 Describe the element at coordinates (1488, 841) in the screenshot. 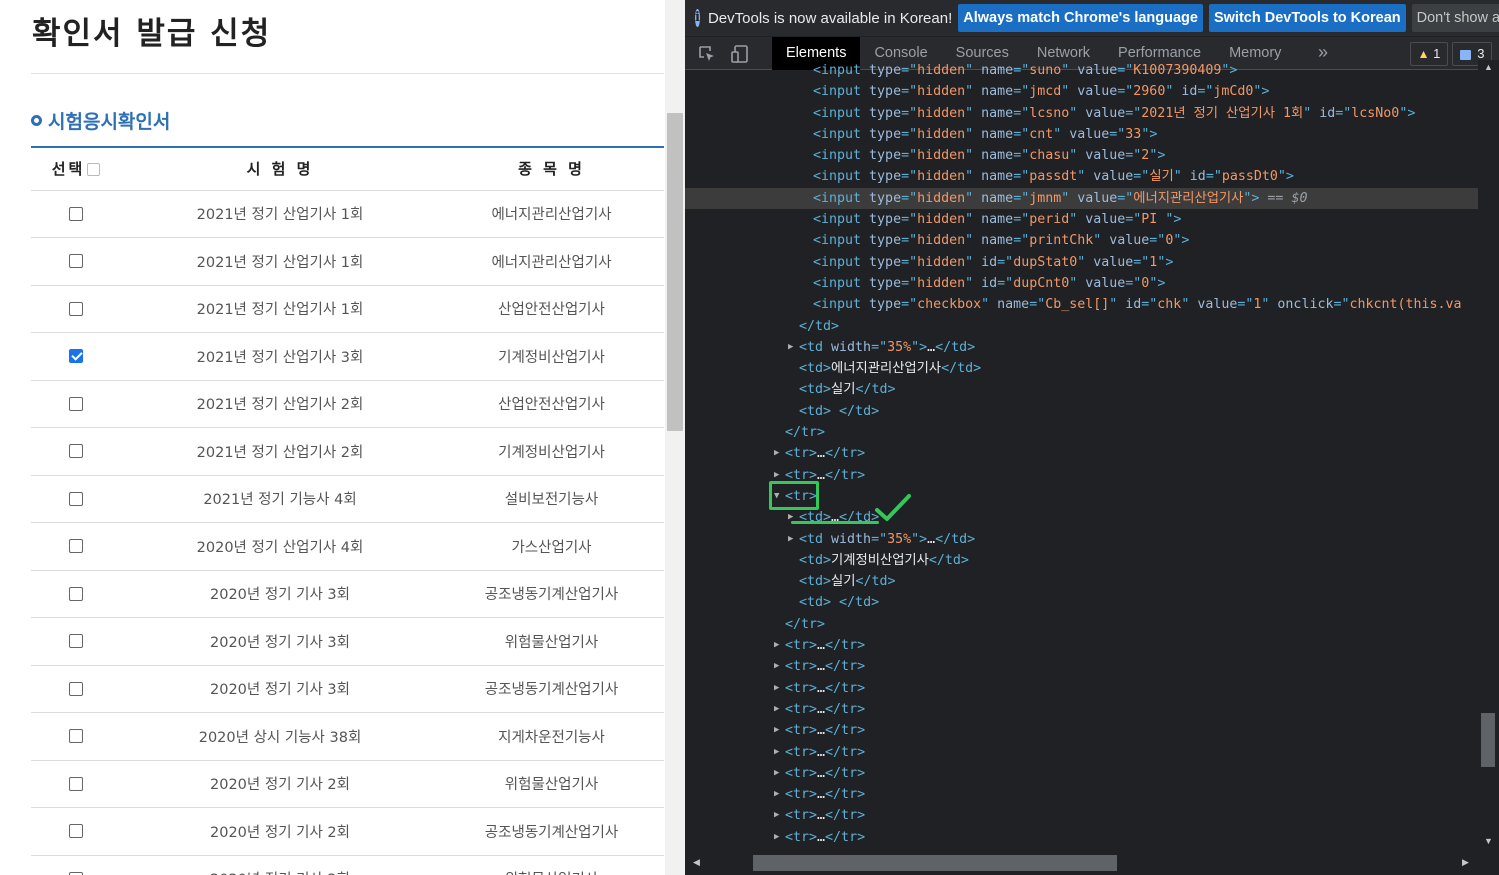

I see `scroll-down-icon: ▼` at that location.